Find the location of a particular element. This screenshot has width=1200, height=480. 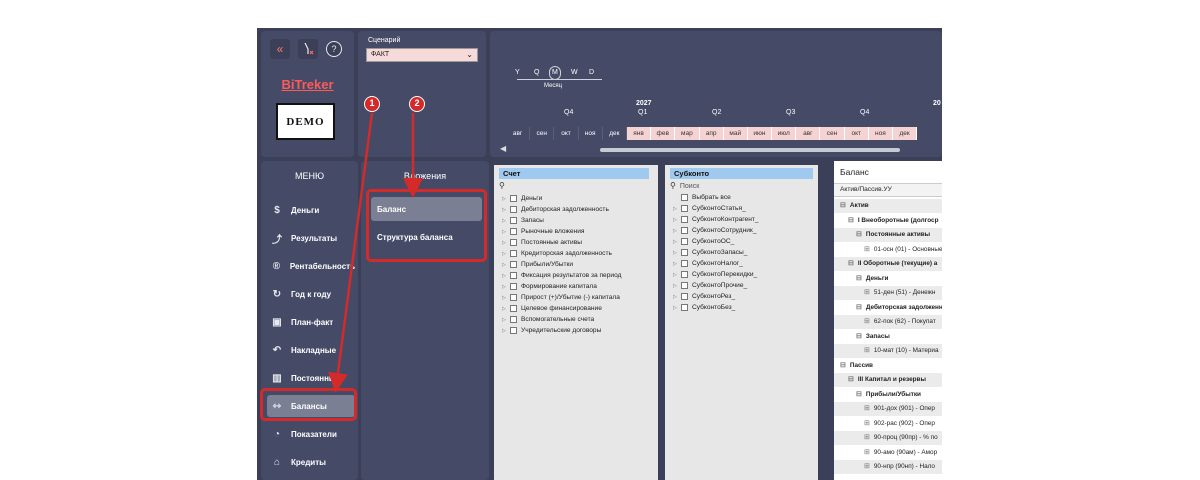

balance-row: ⊞ 01-осн (01) - Основные is located at coordinates (888, 250).